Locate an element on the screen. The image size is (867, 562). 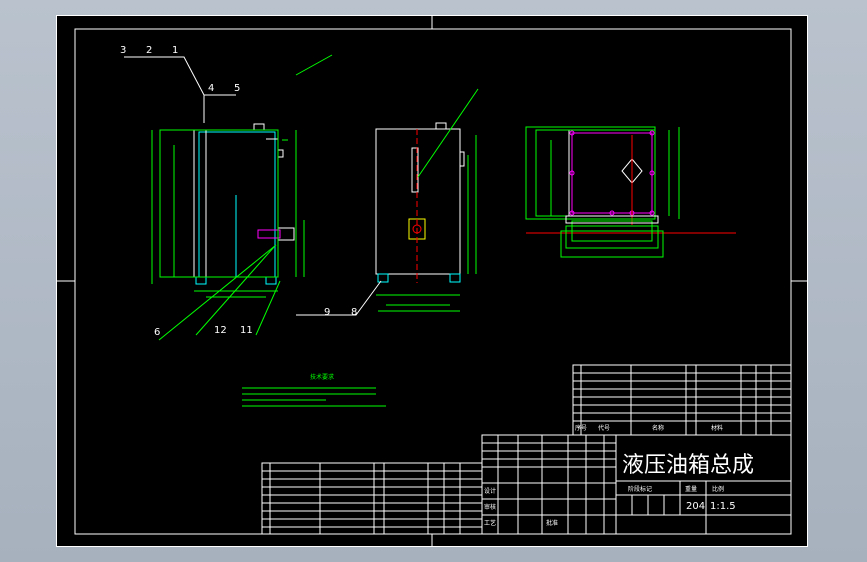
title-block: 液压油箱总成 阶段标记 重量 比例 204 1:1.5 设计 审核 工艺 批准 is located at coordinates (636, 484).